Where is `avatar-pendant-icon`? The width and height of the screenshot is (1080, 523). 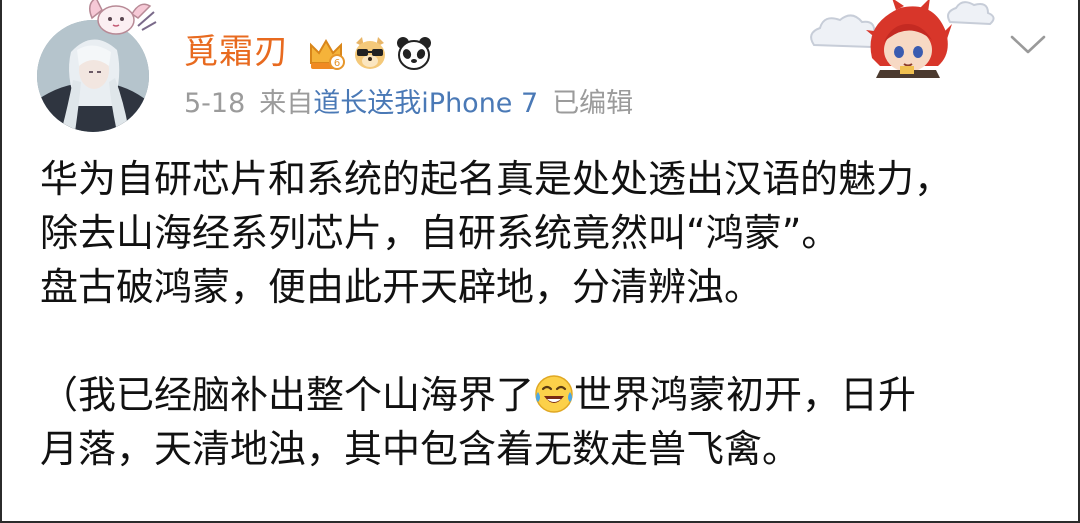 avatar-pendant-icon is located at coordinates (123, 17).